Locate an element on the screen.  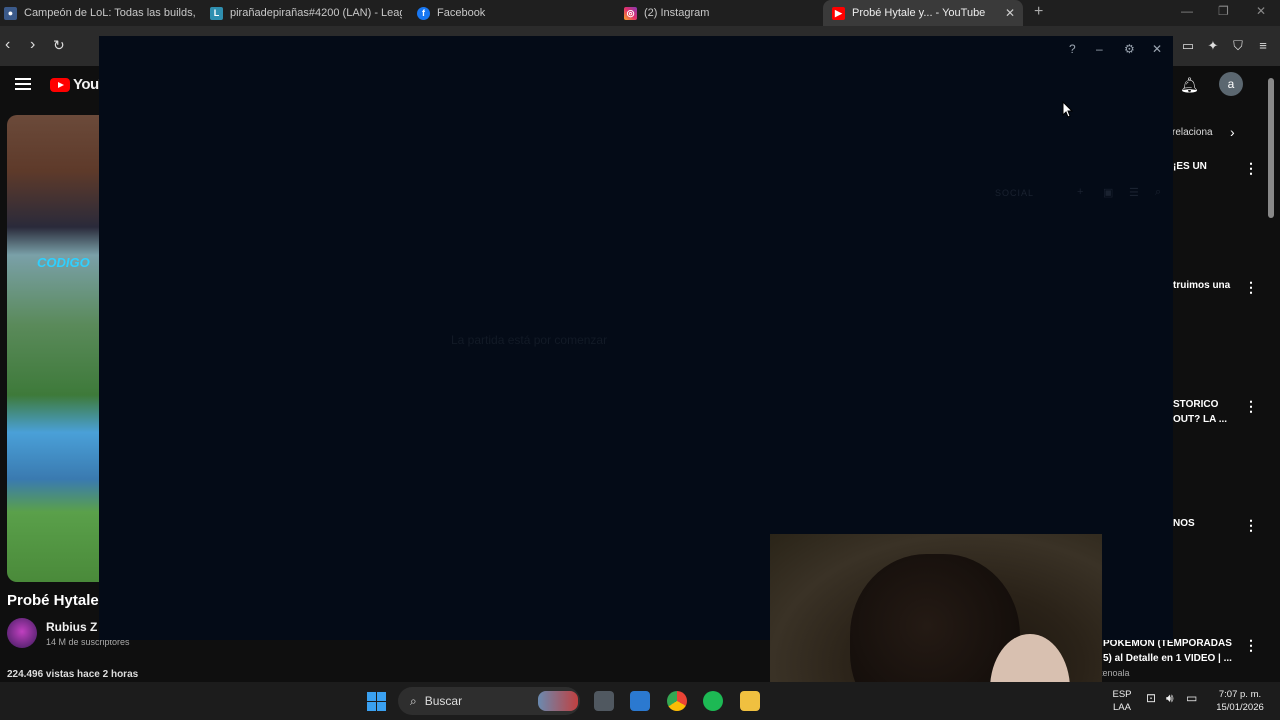
lol-icon: ● is located at coordinates (10, 13).